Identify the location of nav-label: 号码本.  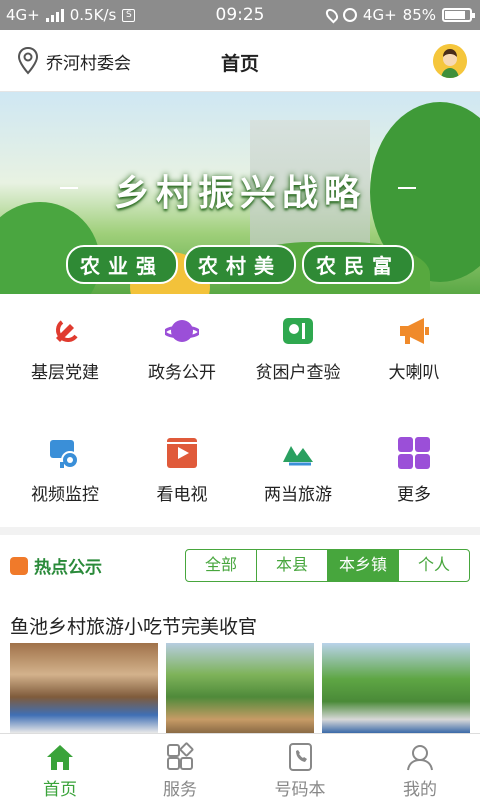
(300, 790).